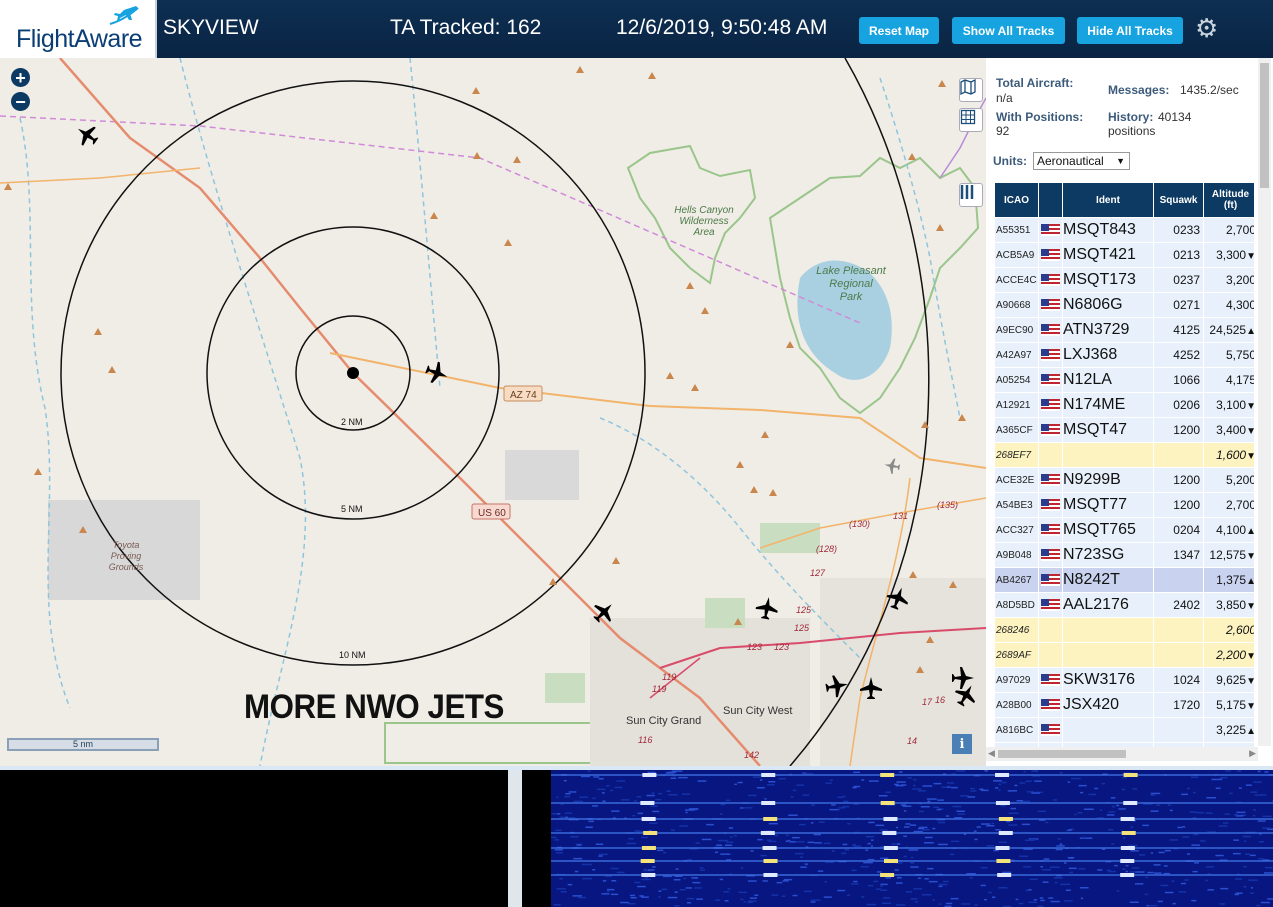 Image resolution: width=1273 pixels, height=907 pixels. What do you see at coordinates (1178, 555) in the screenshot?
I see `cell-squawk: 1347` at bounding box center [1178, 555].